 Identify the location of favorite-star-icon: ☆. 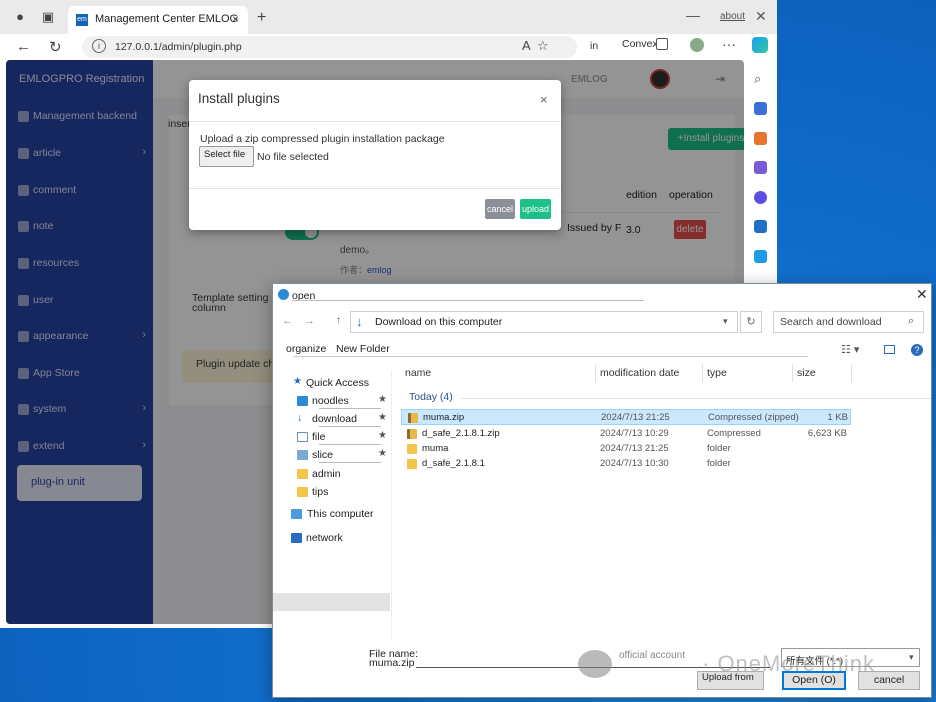
(543, 46).